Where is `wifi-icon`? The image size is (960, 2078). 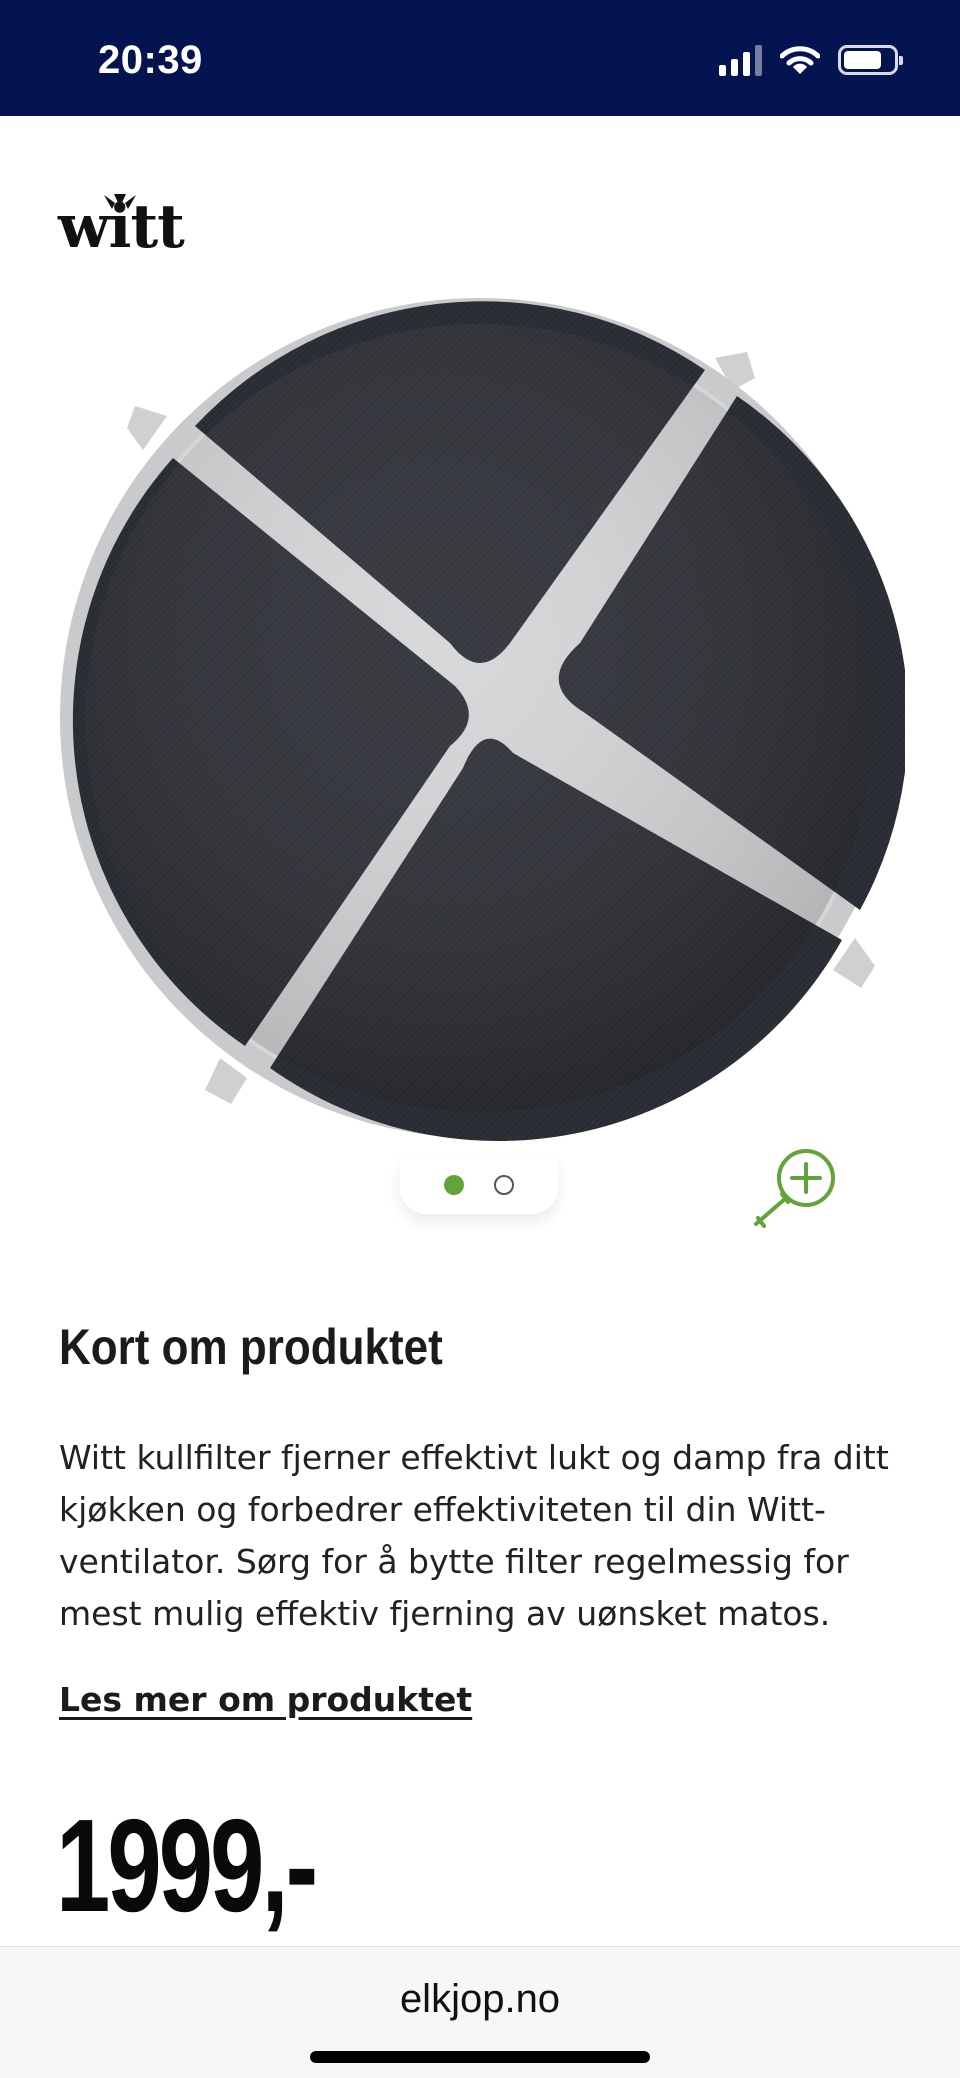
wifi-icon is located at coordinates (800, 60).